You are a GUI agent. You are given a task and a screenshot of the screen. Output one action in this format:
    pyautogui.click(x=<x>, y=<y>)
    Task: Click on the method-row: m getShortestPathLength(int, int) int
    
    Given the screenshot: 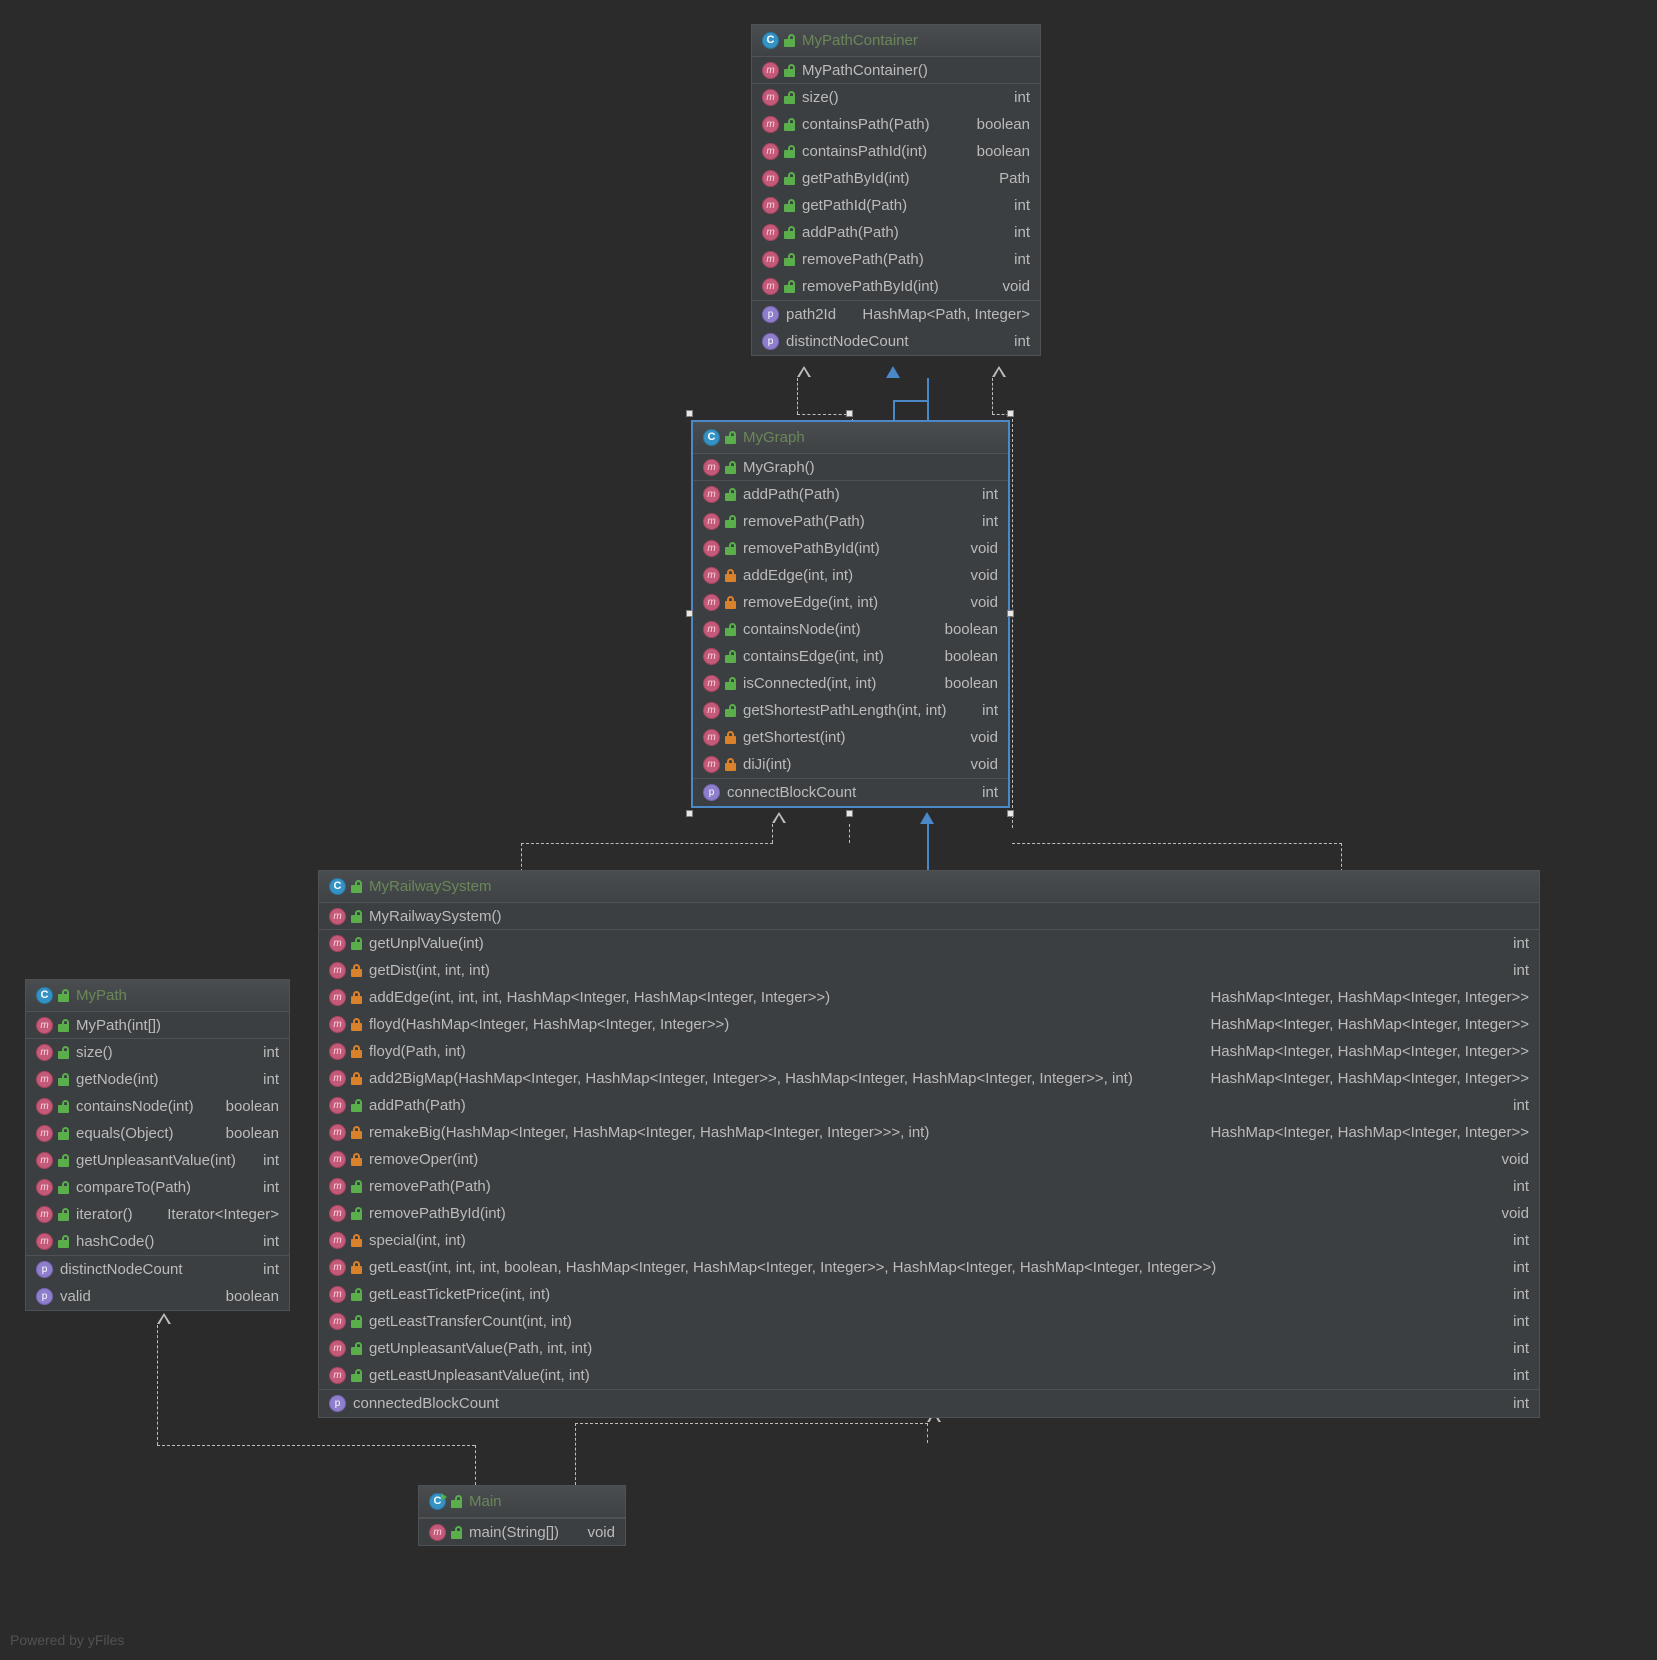 What is the action you would take?
    pyautogui.click(x=850, y=710)
    